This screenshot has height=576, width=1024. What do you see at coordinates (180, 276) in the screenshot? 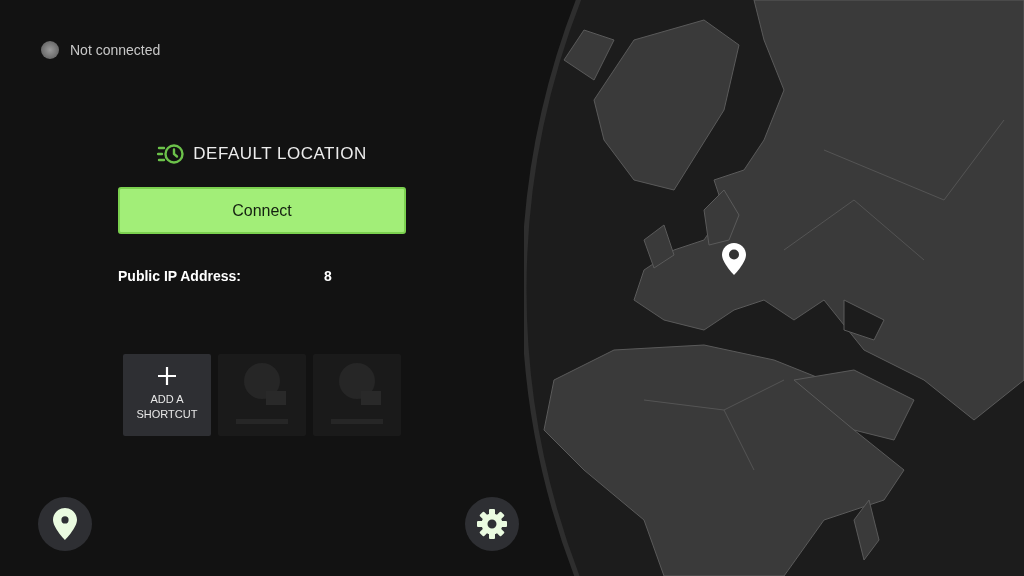
I see `ip-label: Public IP Address:` at bounding box center [180, 276].